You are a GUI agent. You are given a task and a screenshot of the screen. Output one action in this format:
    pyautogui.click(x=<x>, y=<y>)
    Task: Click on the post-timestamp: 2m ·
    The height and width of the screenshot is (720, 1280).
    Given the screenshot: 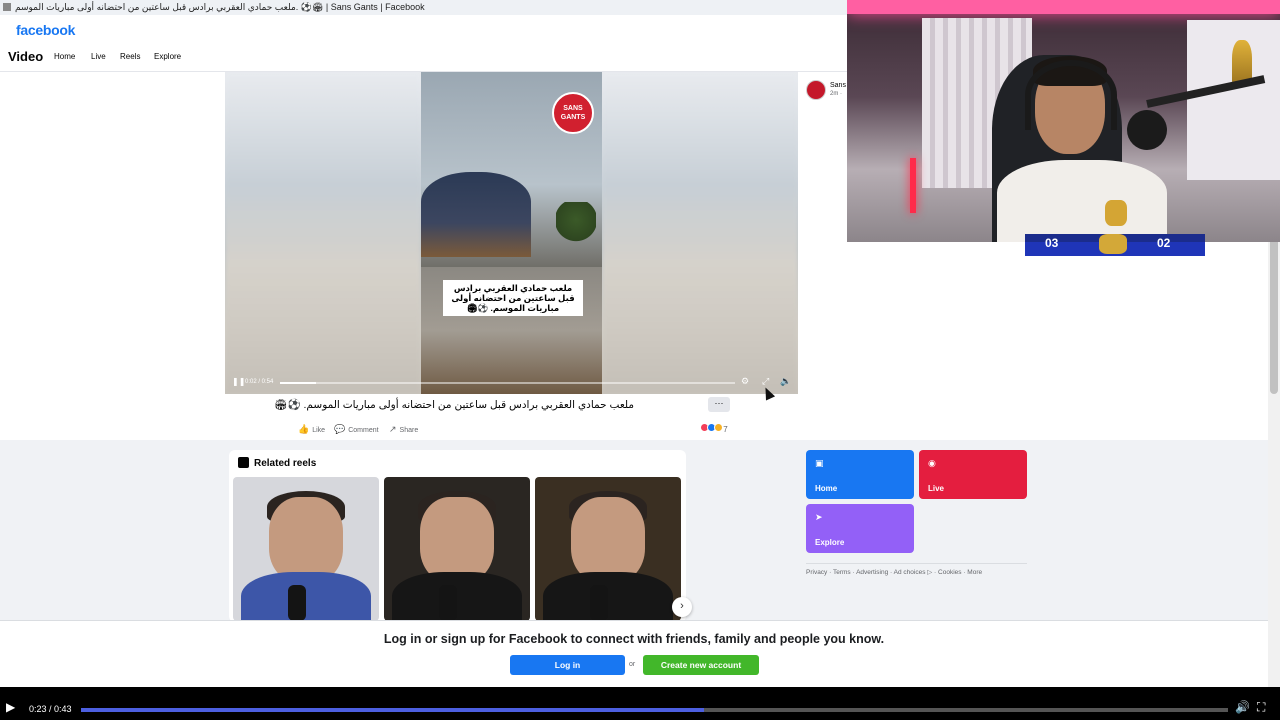 What is the action you would take?
    pyautogui.click(x=836, y=94)
    